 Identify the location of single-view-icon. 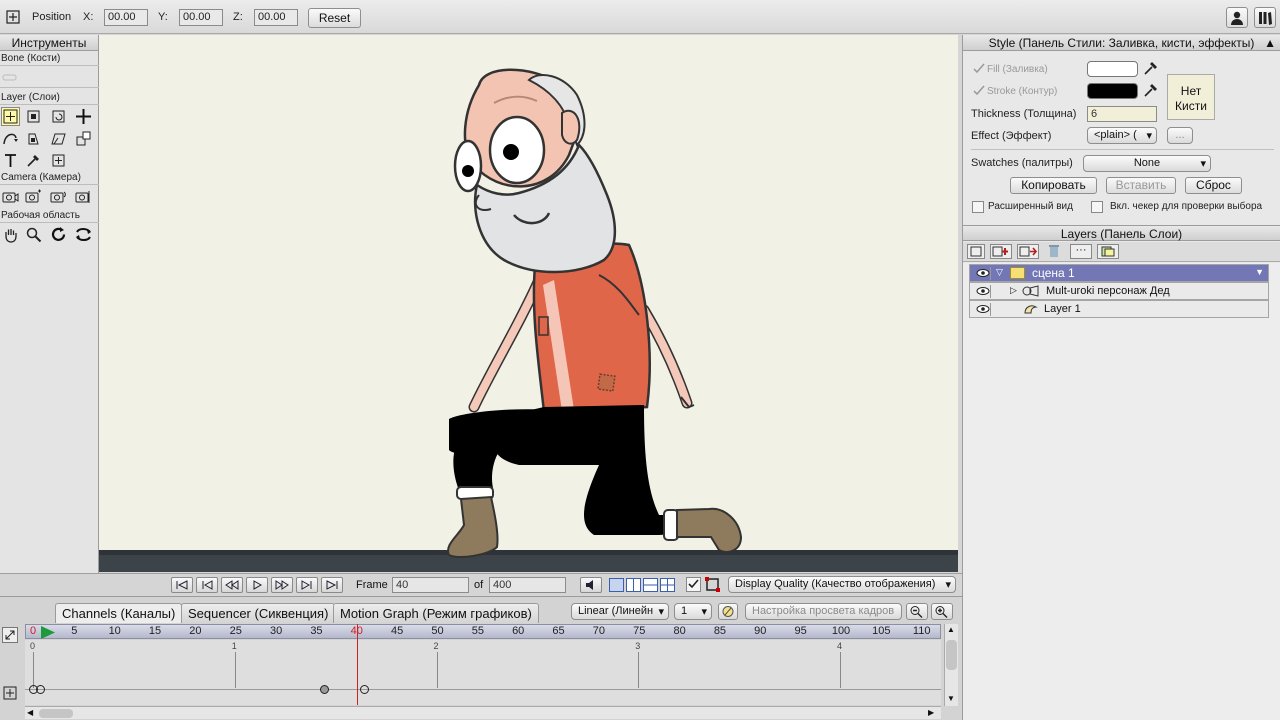
(616, 585).